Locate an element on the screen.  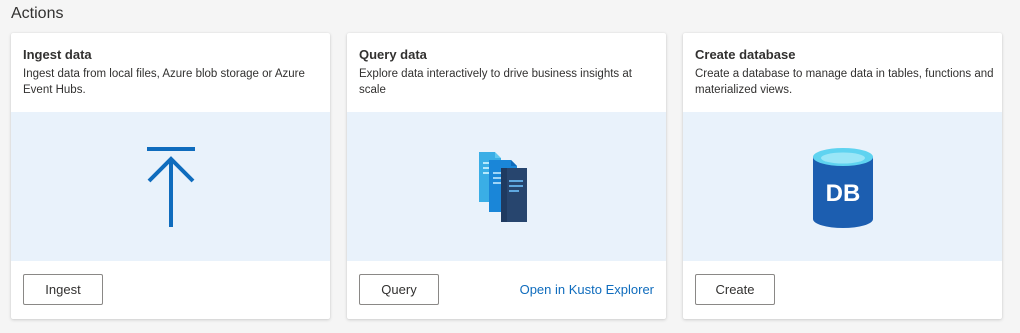
database-icon: DB is located at coordinates (843, 188).